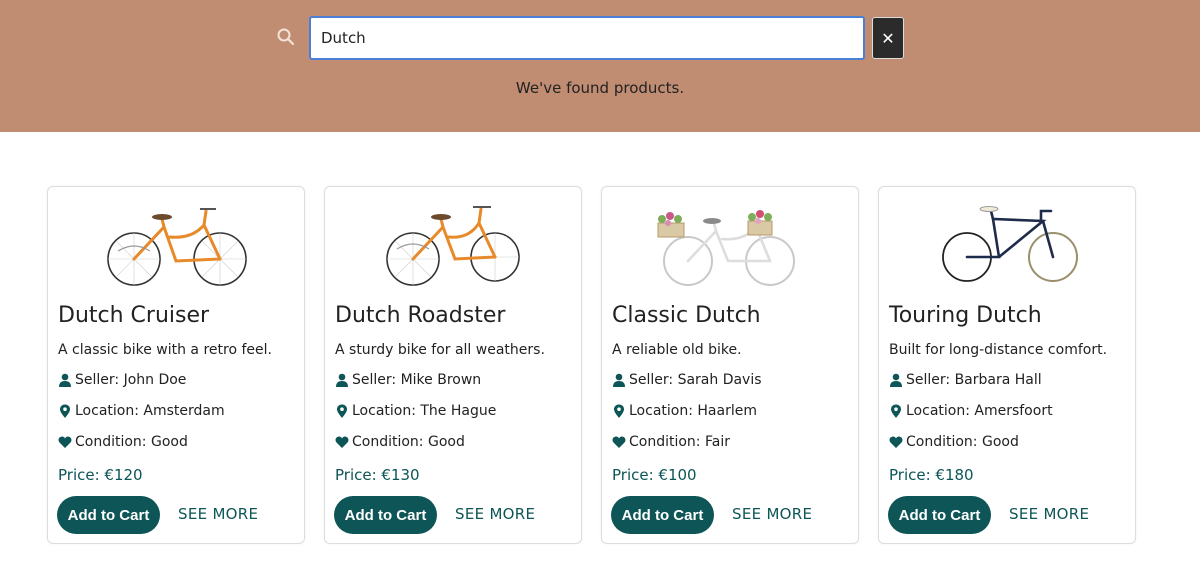 The width and height of the screenshot is (1200, 579). What do you see at coordinates (424, 411) in the screenshot?
I see `location-text: Location: The Hague` at bounding box center [424, 411].